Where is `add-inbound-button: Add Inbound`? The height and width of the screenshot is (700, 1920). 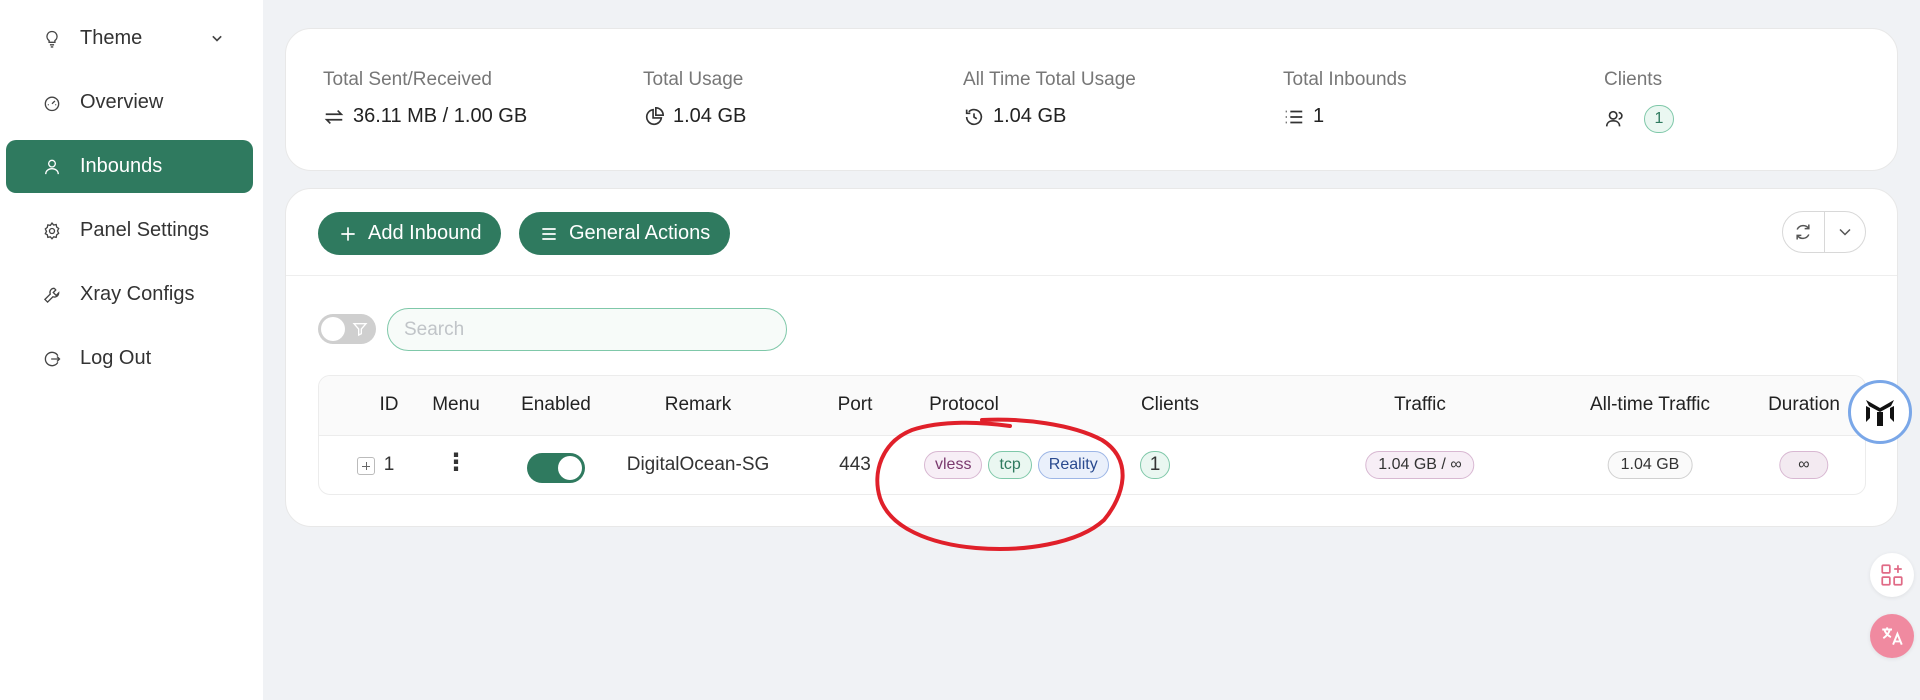 add-inbound-button: Add Inbound is located at coordinates (410, 233).